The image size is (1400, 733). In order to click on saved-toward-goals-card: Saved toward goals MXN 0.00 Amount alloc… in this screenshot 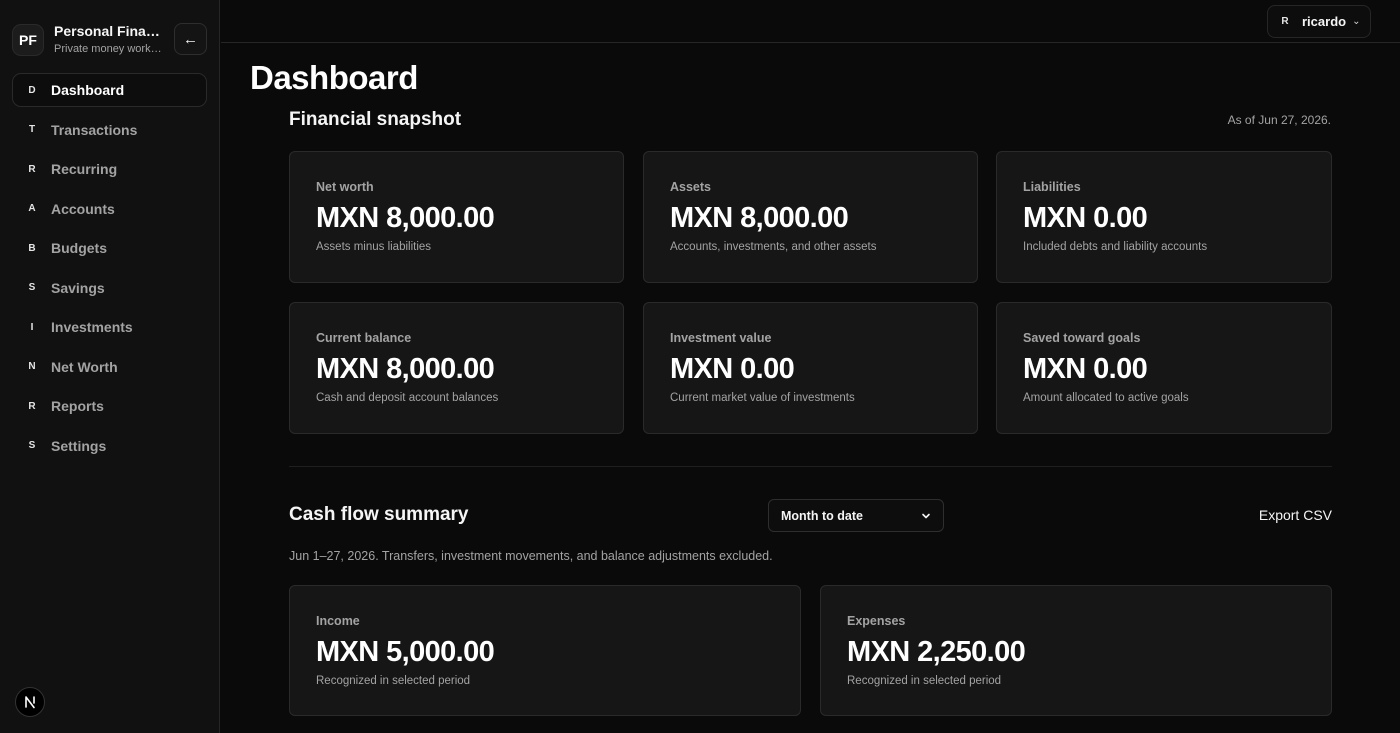, I will do `click(1164, 368)`.